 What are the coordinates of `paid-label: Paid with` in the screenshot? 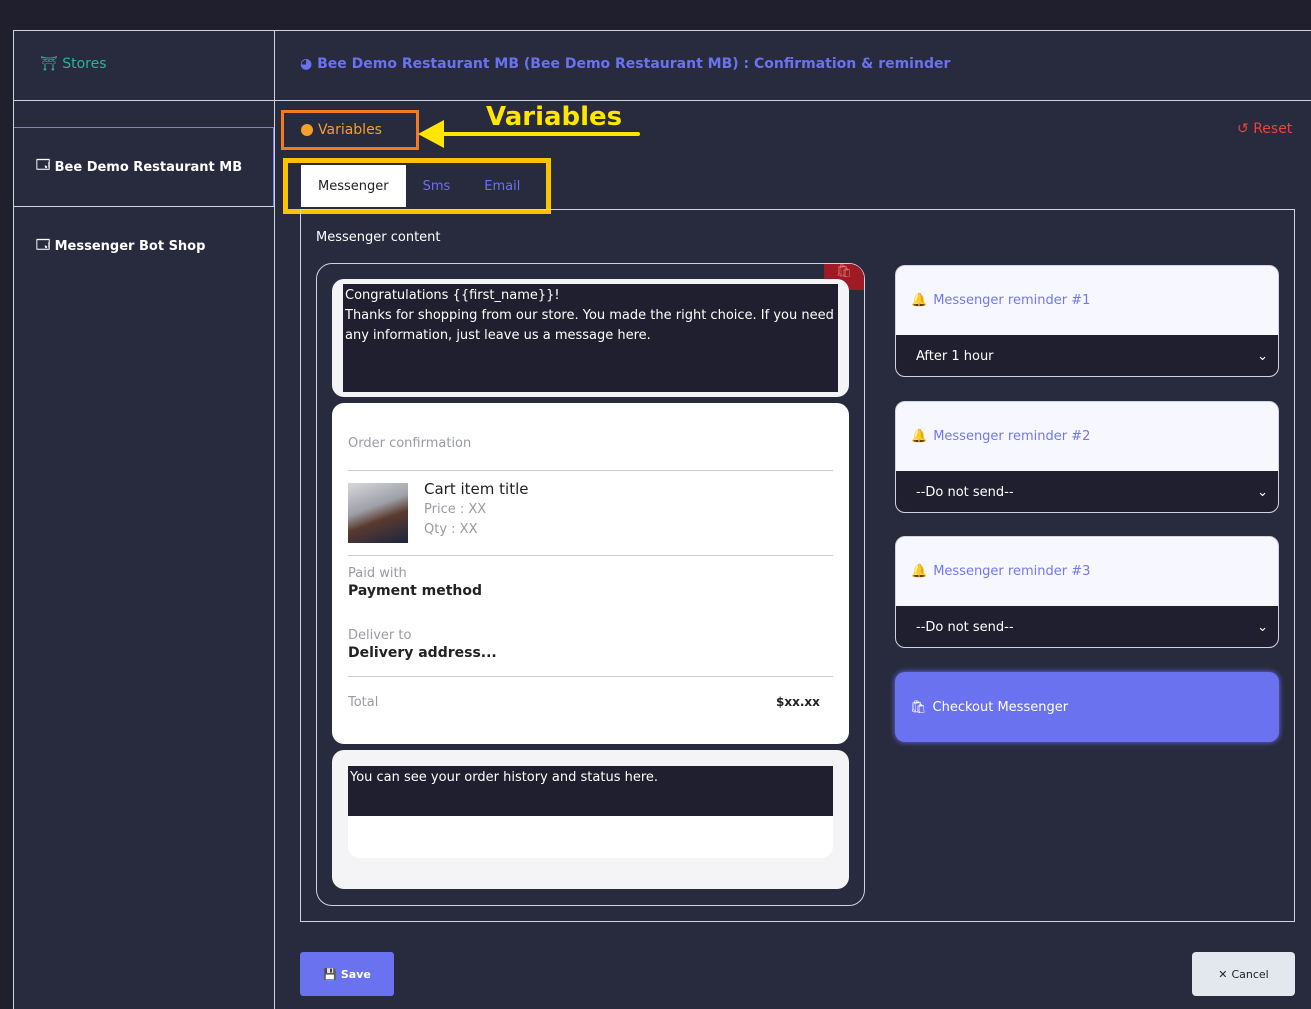 It's located at (377, 573).